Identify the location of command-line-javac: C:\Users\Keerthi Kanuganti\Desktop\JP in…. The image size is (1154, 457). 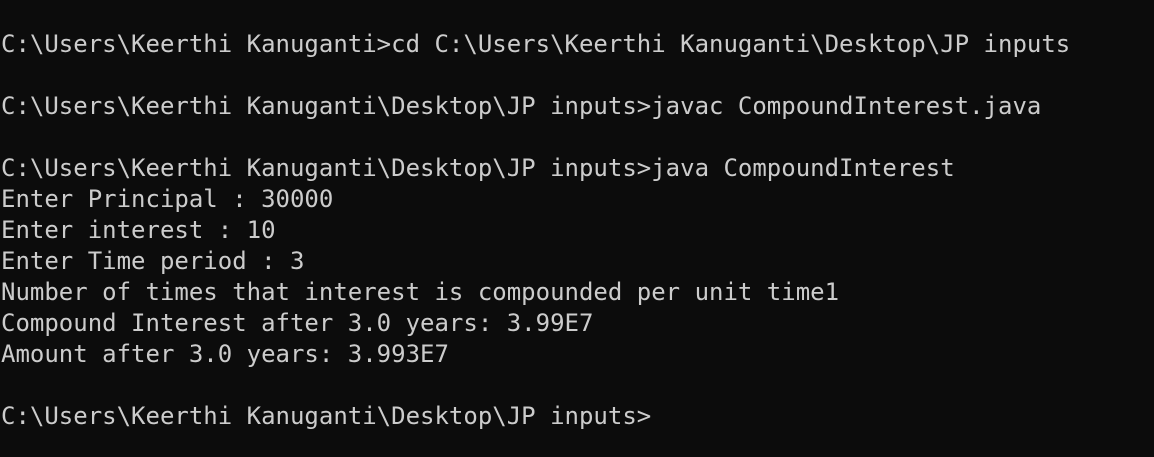
(521, 106).